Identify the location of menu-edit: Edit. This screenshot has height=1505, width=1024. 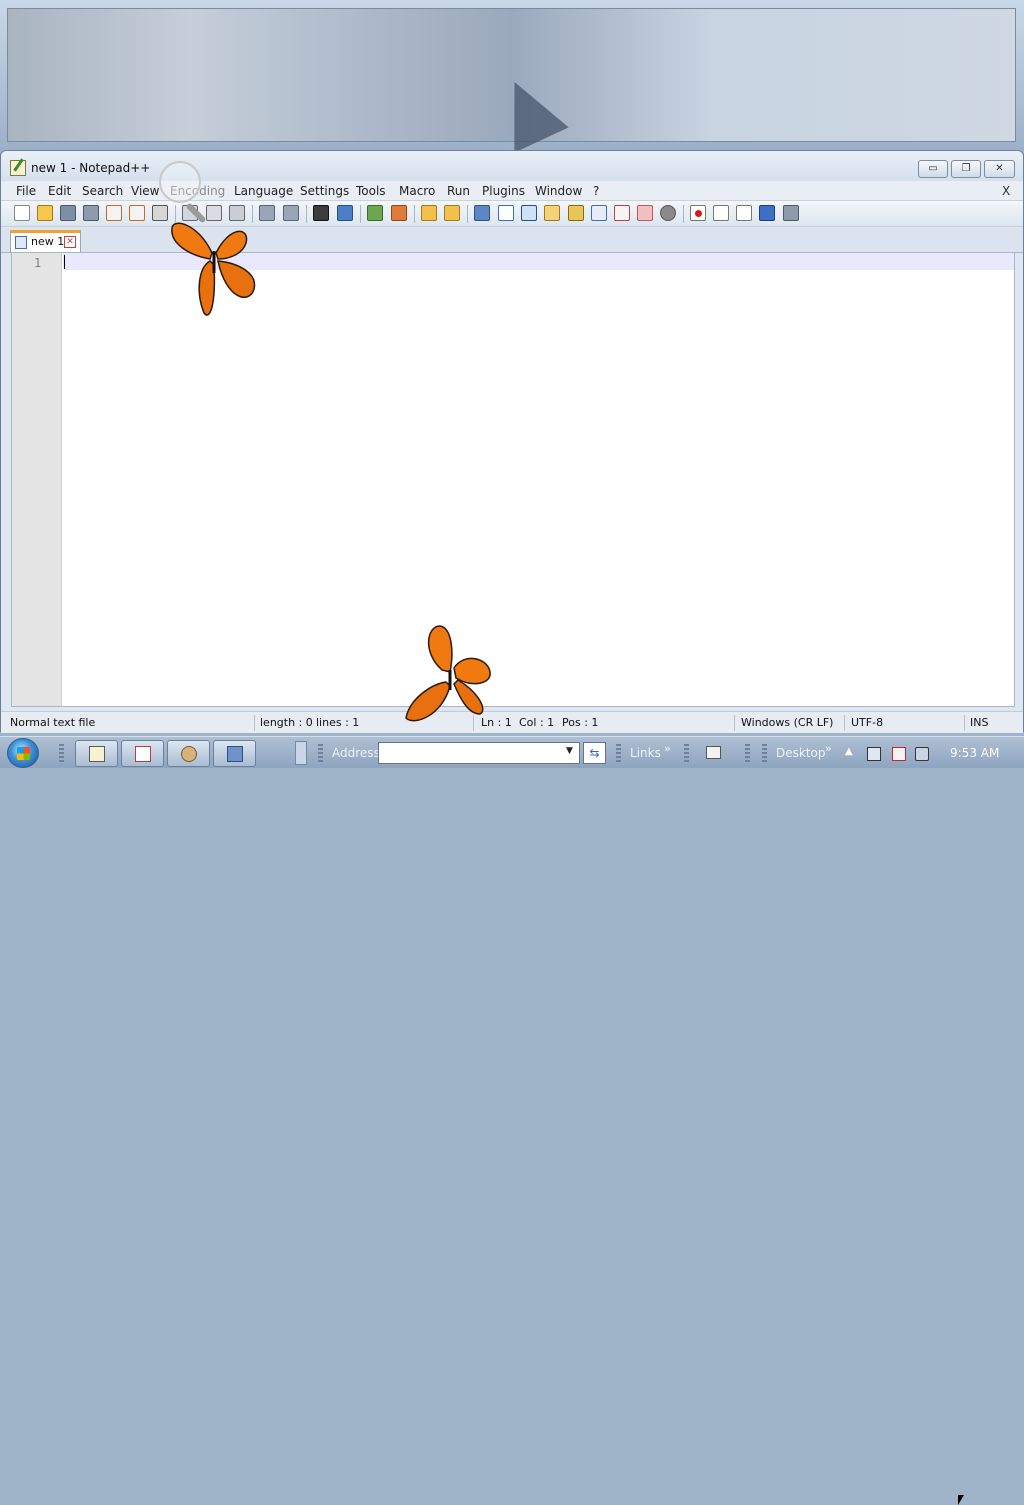
(59, 191).